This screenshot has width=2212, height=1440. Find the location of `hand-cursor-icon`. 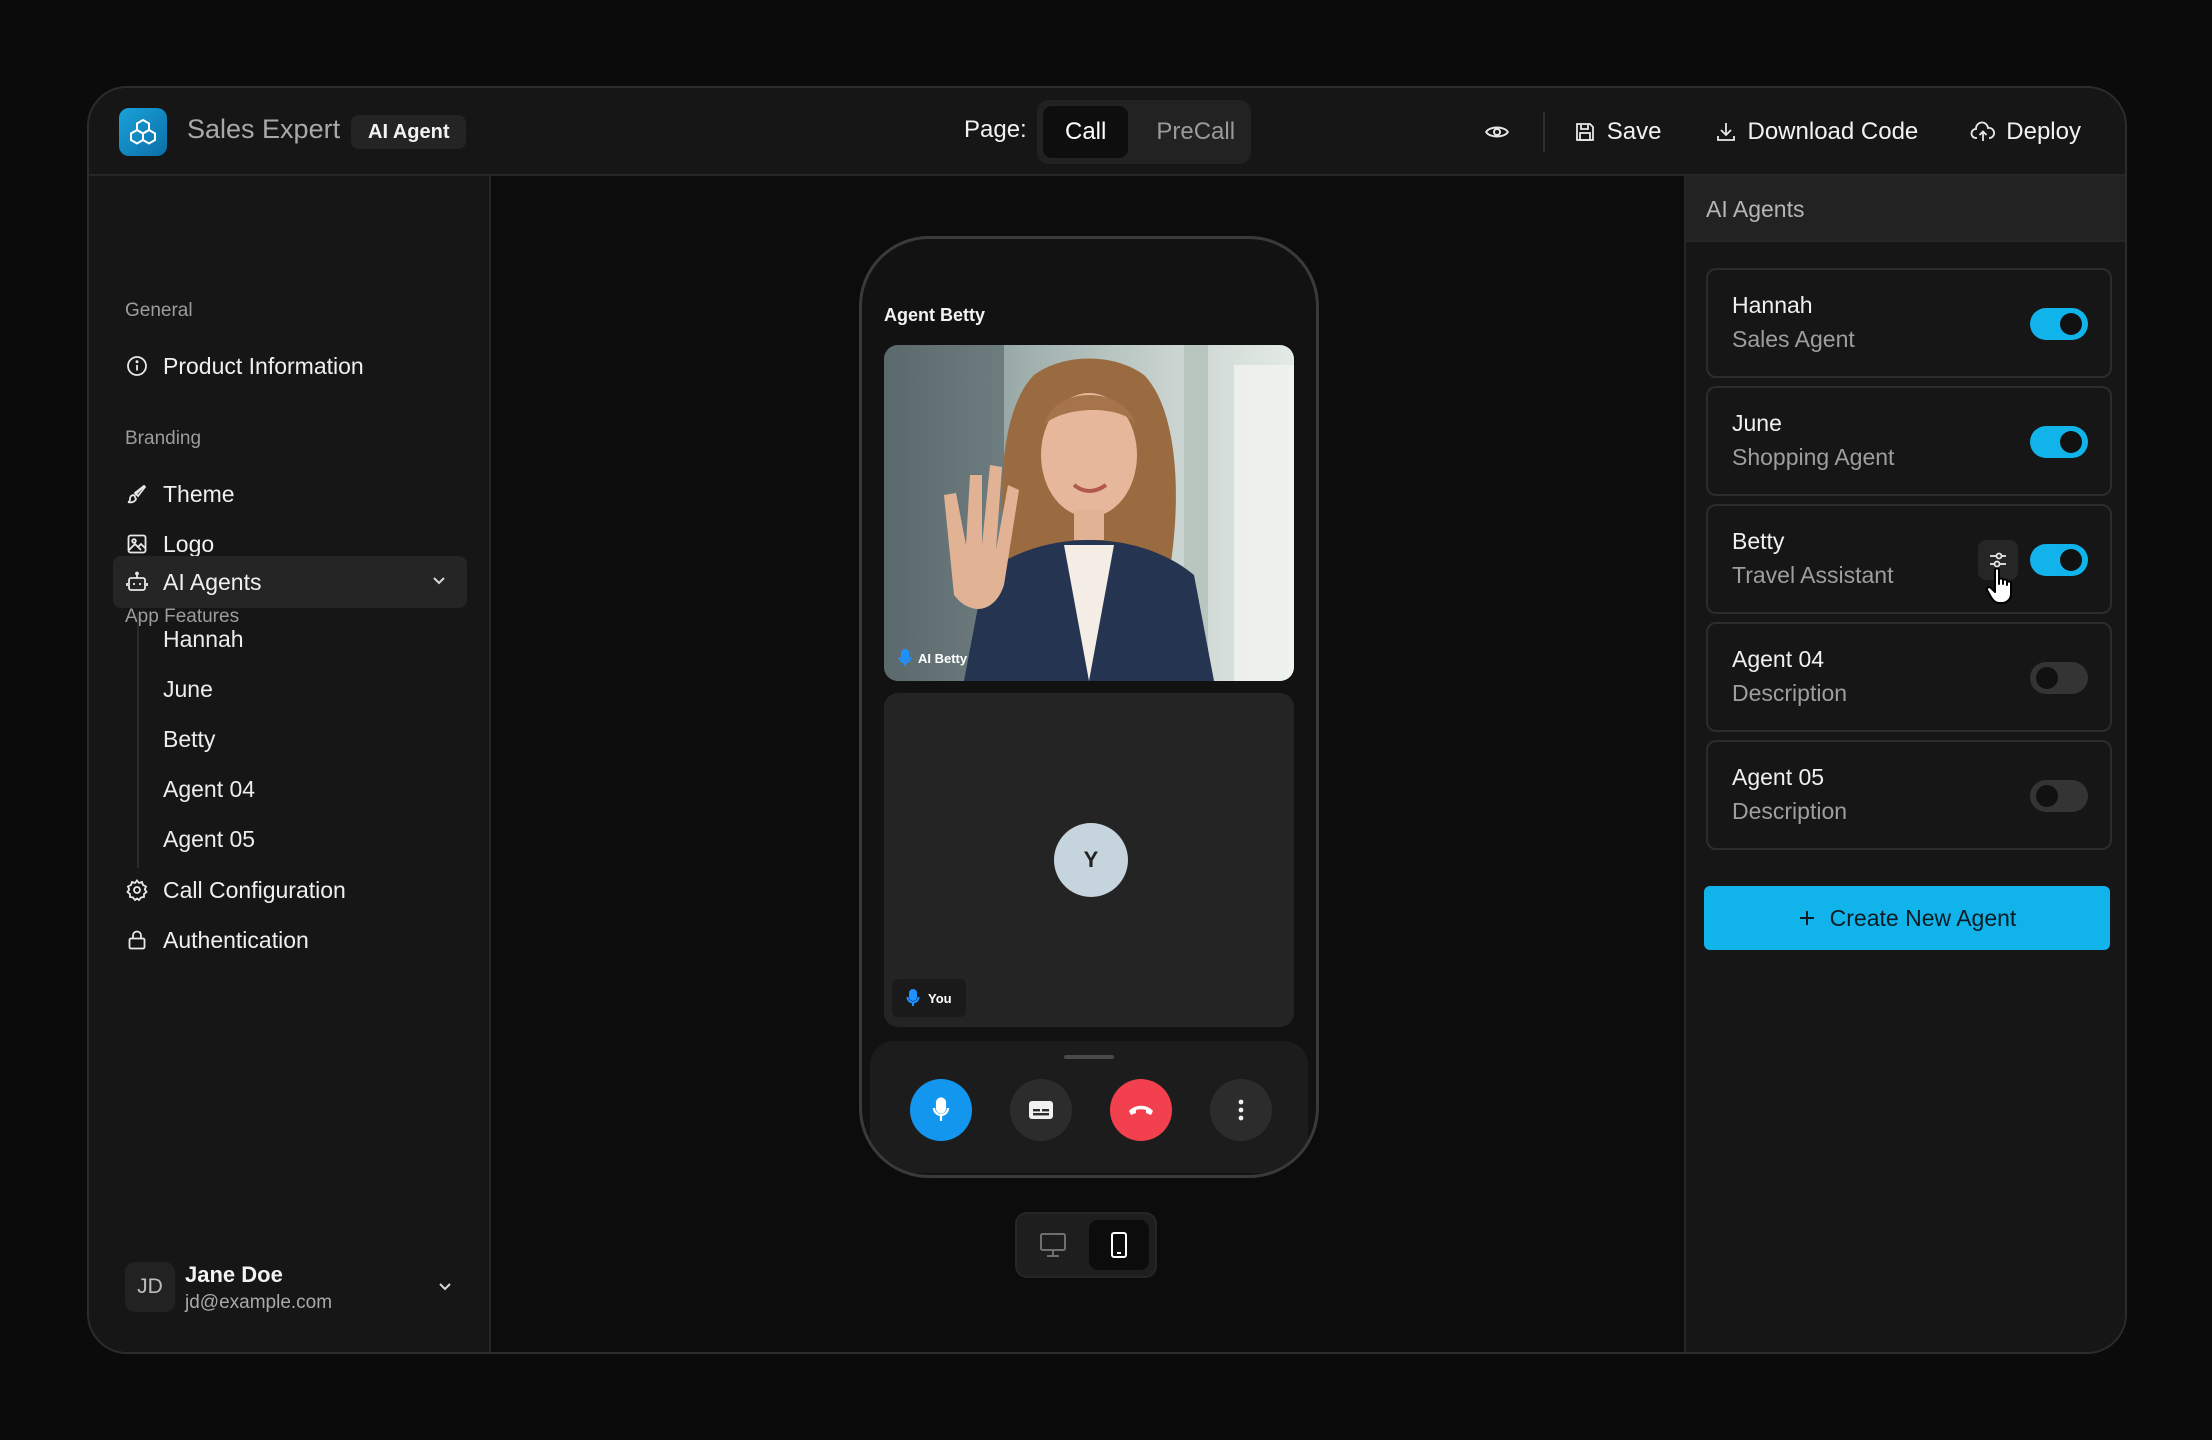

hand-cursor-icon is located at coordinates (2002, 588).